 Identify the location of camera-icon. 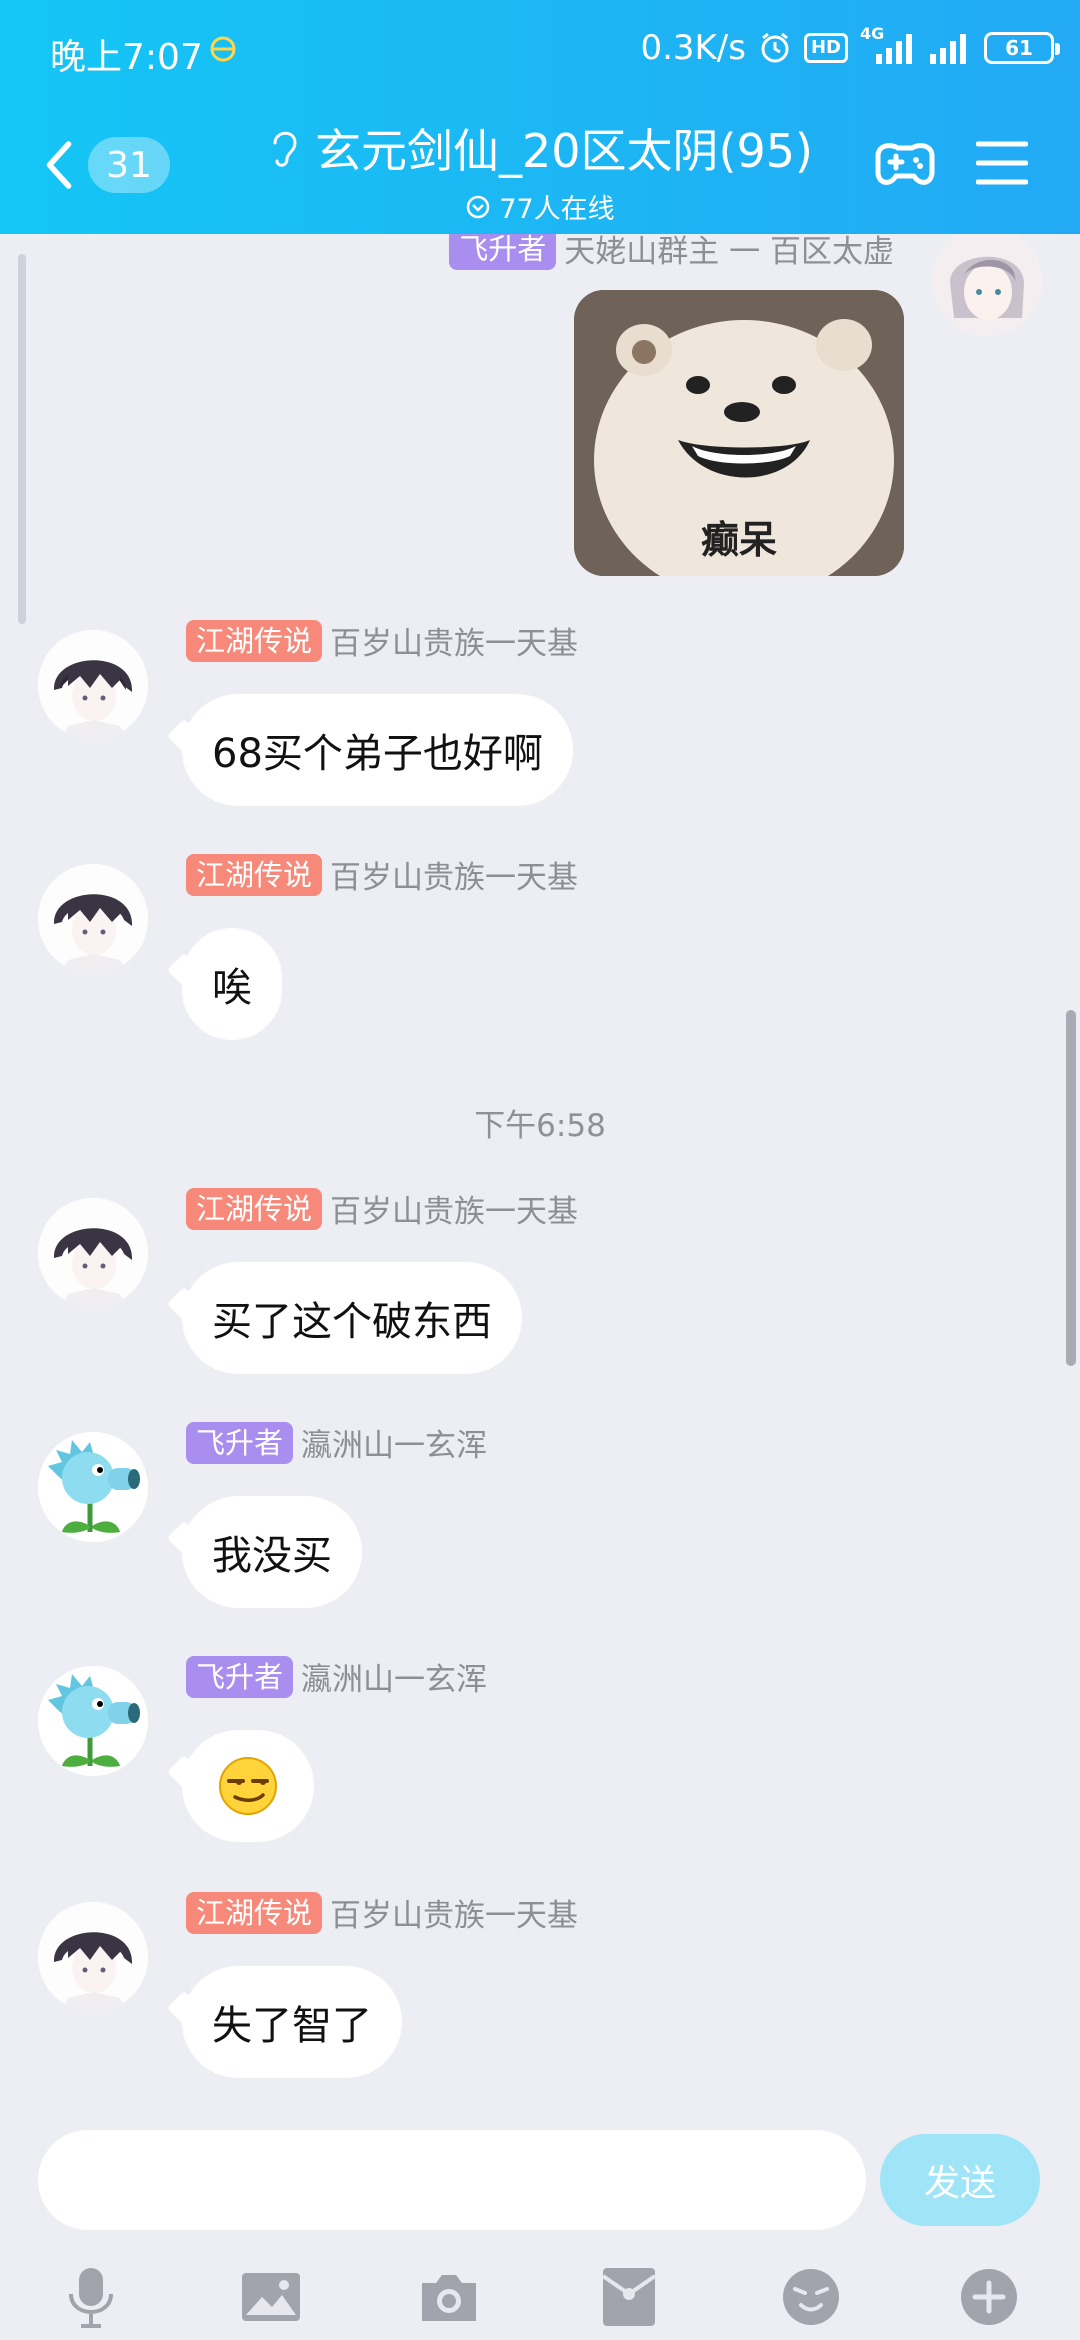
(449, 2298).